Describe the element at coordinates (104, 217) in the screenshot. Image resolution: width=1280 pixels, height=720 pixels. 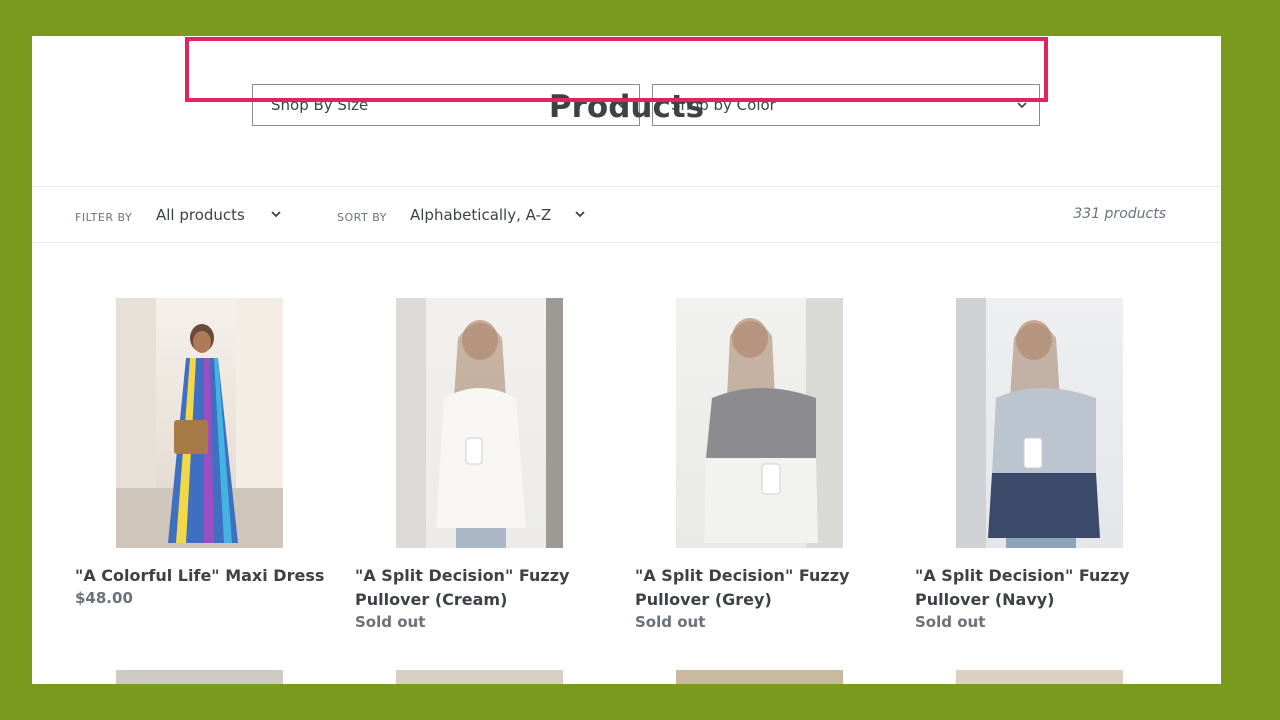
I see `filter-by-label: FILTER BY` at that location.